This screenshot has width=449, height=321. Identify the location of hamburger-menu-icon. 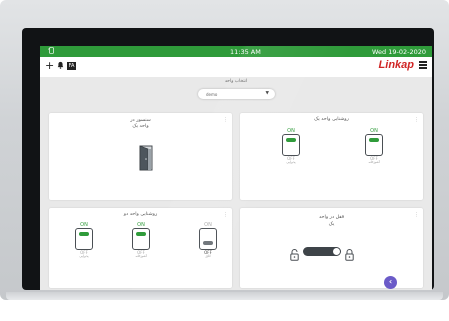
(423, 65).